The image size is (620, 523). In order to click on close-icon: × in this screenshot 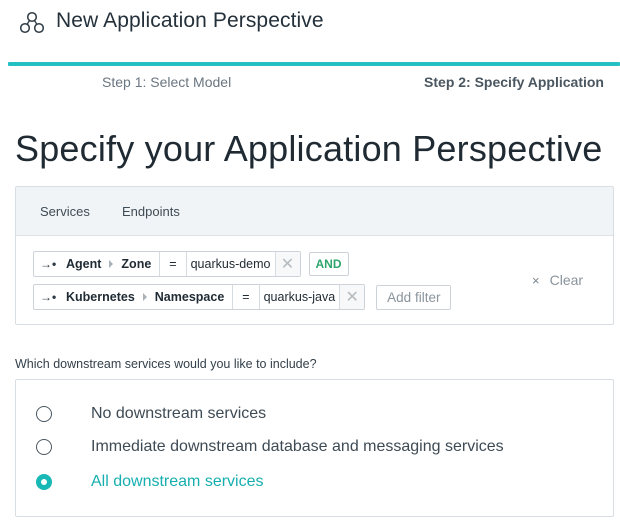, I will do `click(536, 280)`.